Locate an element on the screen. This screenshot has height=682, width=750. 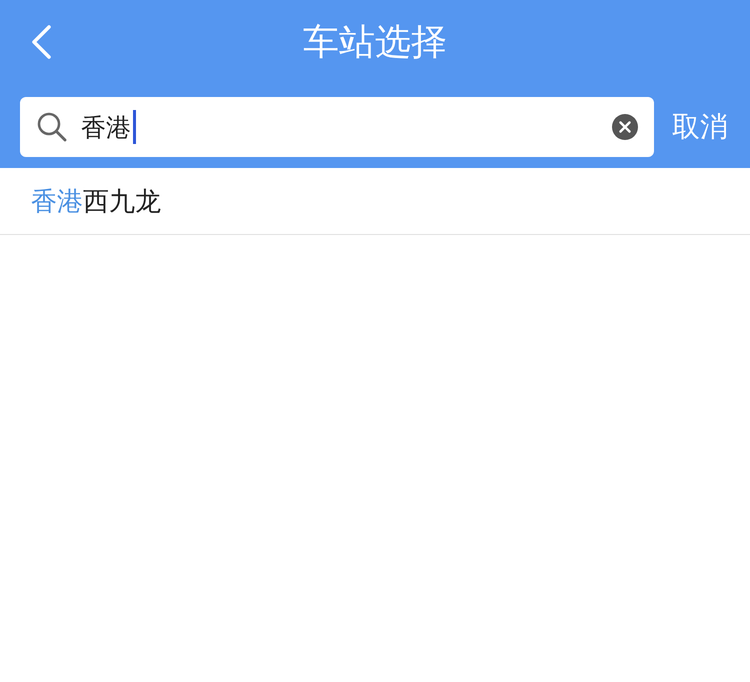
station-result: 香港西九龙 is located at coordinates (96, 201).